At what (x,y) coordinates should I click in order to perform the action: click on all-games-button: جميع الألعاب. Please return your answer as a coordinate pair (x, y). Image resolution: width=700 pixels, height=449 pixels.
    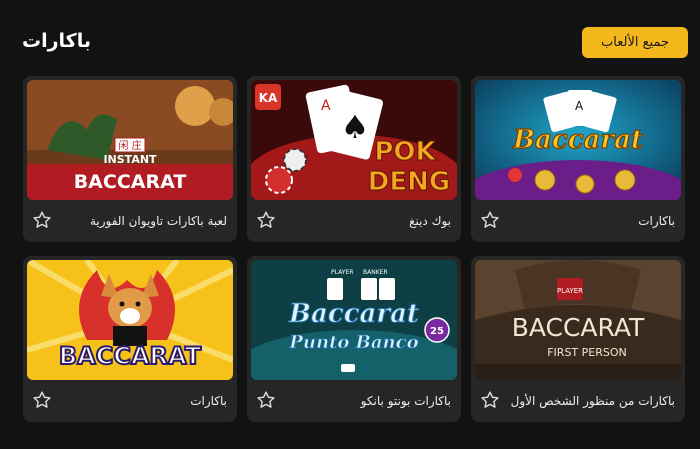
    Looking at the image, I should click on (635, 42).